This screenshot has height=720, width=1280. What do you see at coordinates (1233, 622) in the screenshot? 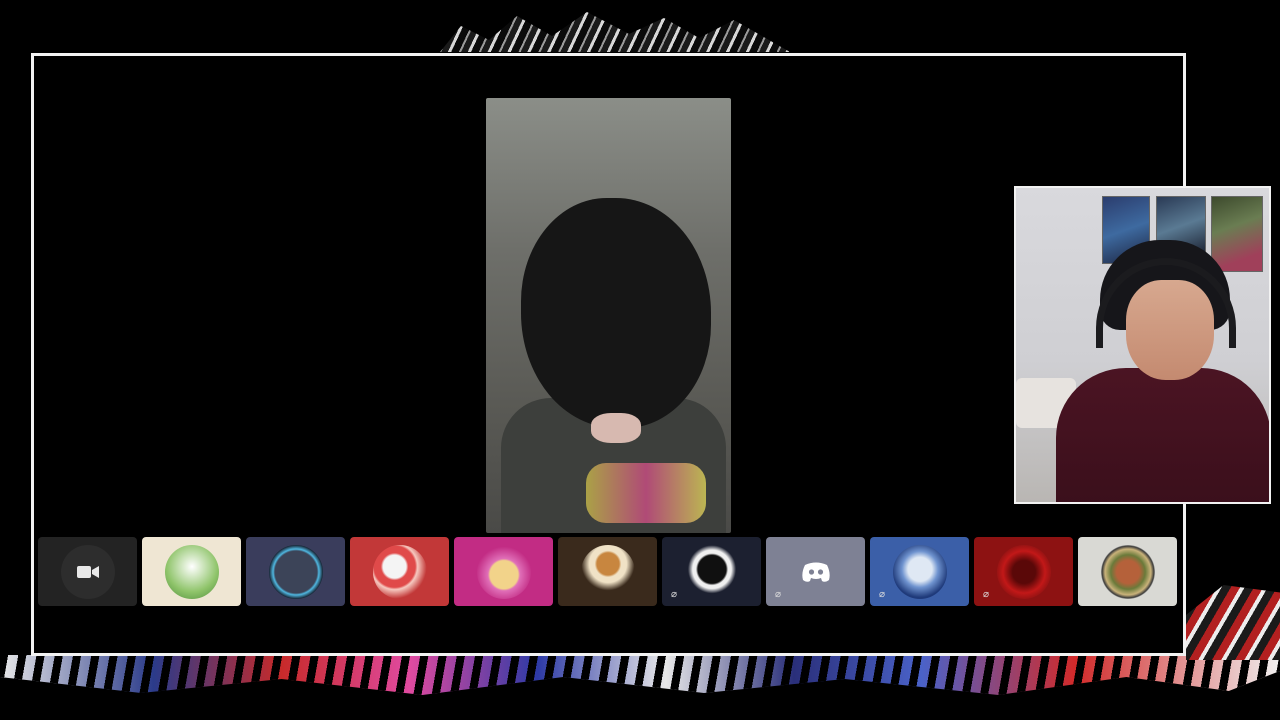
I see `decorative-swirl-right` at bounding box center [1233, 622].